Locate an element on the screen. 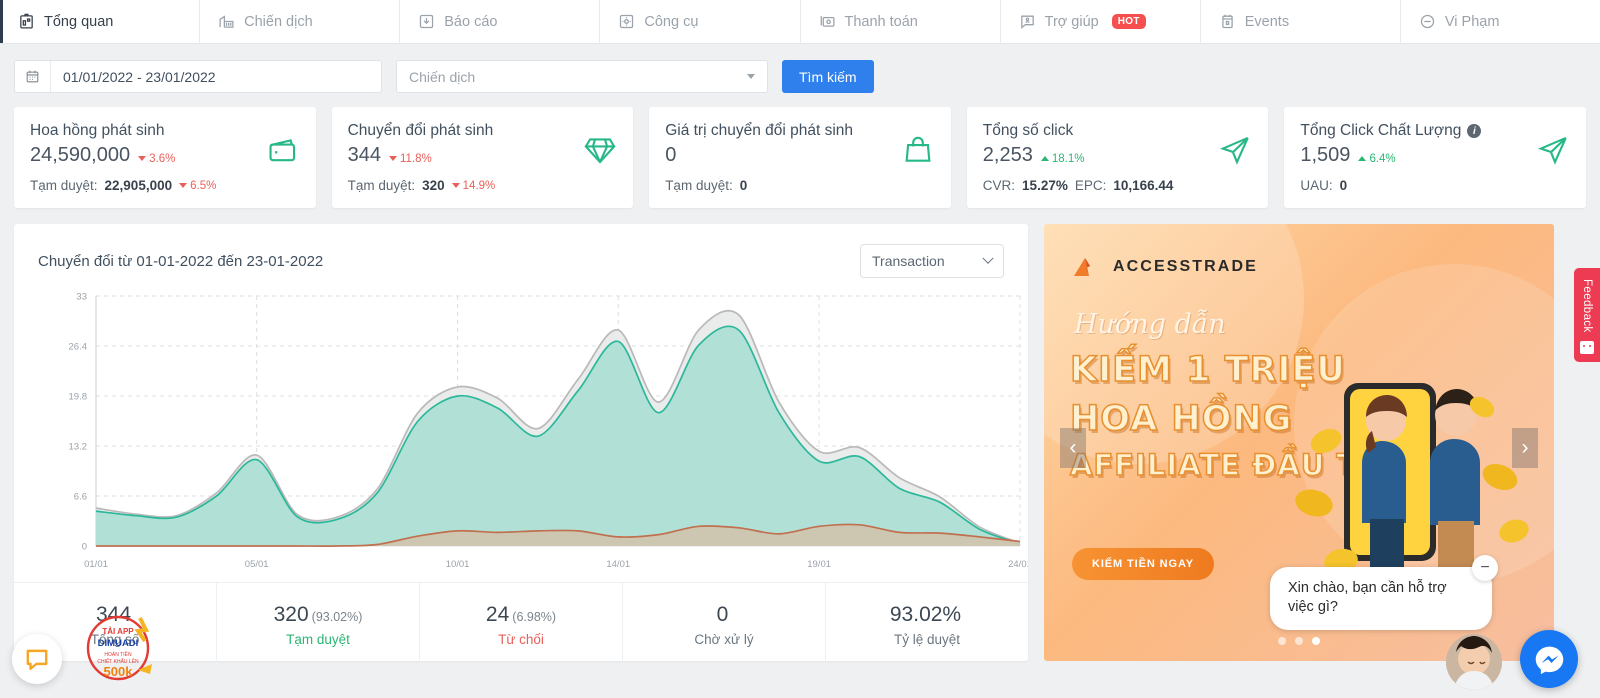  help-icon is located at coordinates (1027, 22).